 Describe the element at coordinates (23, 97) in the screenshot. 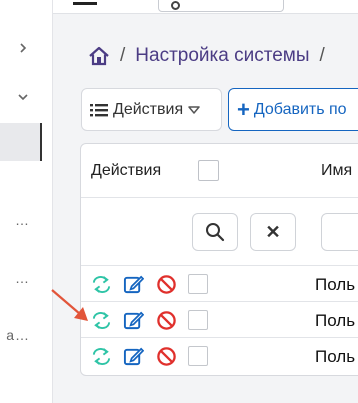

I see `chevron-down-icon` at that location.